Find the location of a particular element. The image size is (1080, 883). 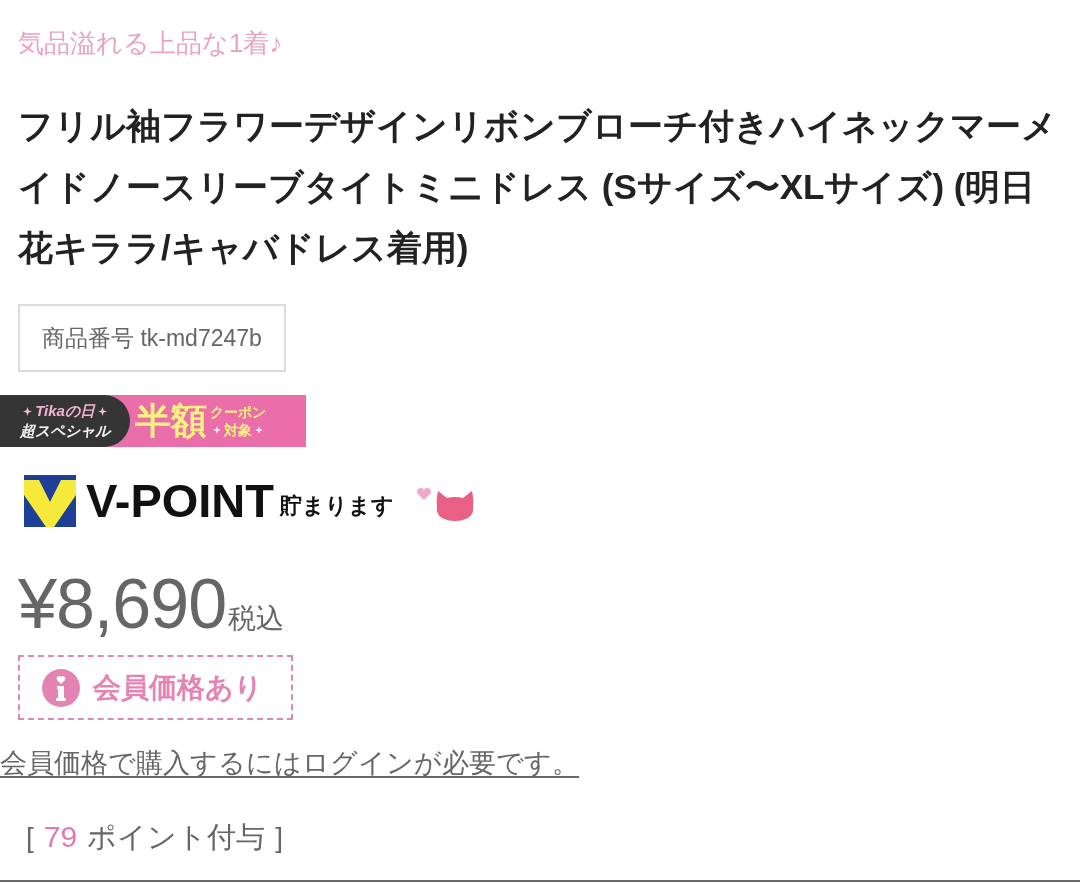

v-mark-icon is located at coordinates (50, 501).